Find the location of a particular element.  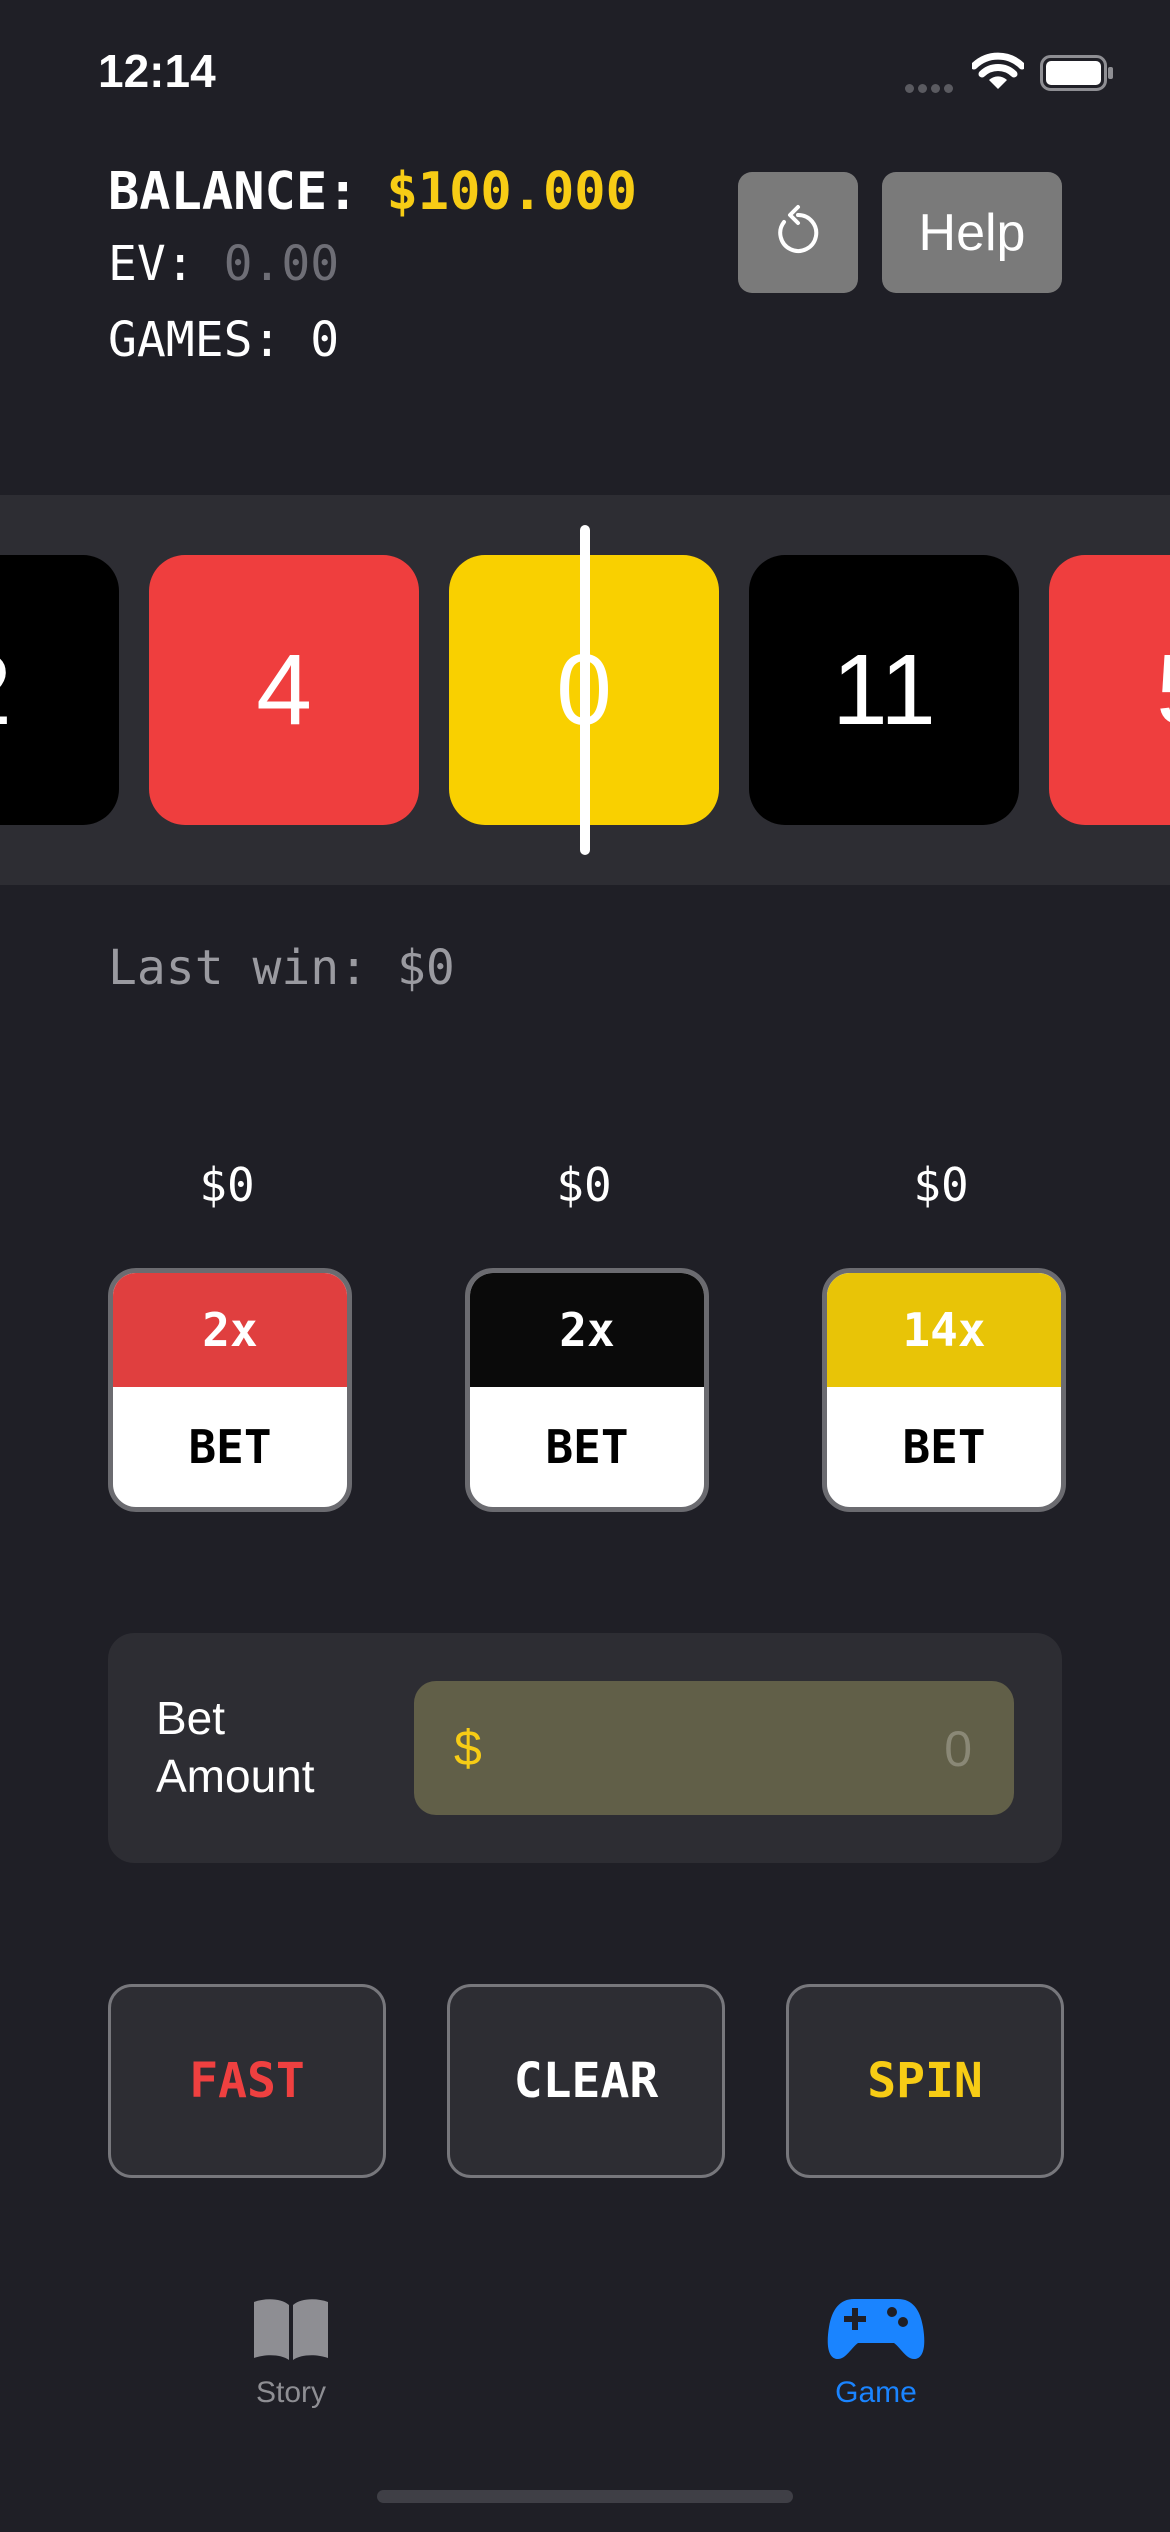

status-time: 12:14 is located at coordinates (157, 71).